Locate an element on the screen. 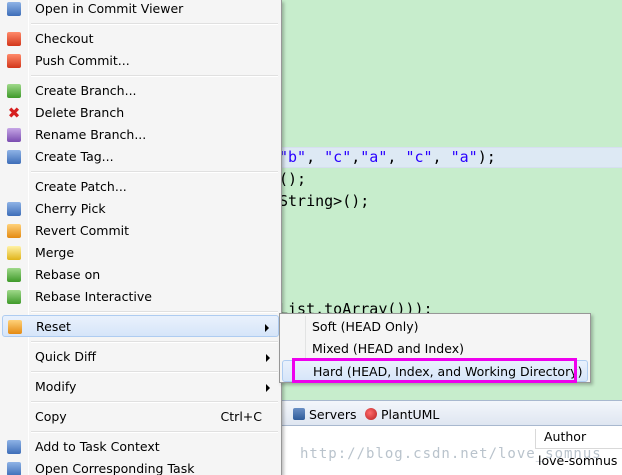  copy-shortcut: Ctrl+C is located at coordinates (241, 416).